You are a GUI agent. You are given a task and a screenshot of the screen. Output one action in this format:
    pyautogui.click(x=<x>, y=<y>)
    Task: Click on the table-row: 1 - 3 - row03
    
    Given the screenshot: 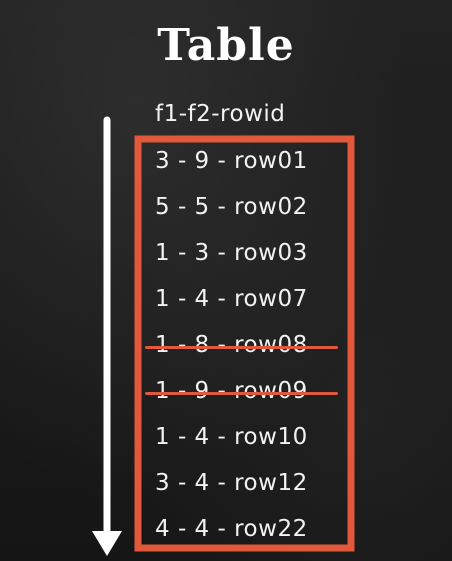 What is the action you would take?
    pyautogui.click(x=231, y=253)
    